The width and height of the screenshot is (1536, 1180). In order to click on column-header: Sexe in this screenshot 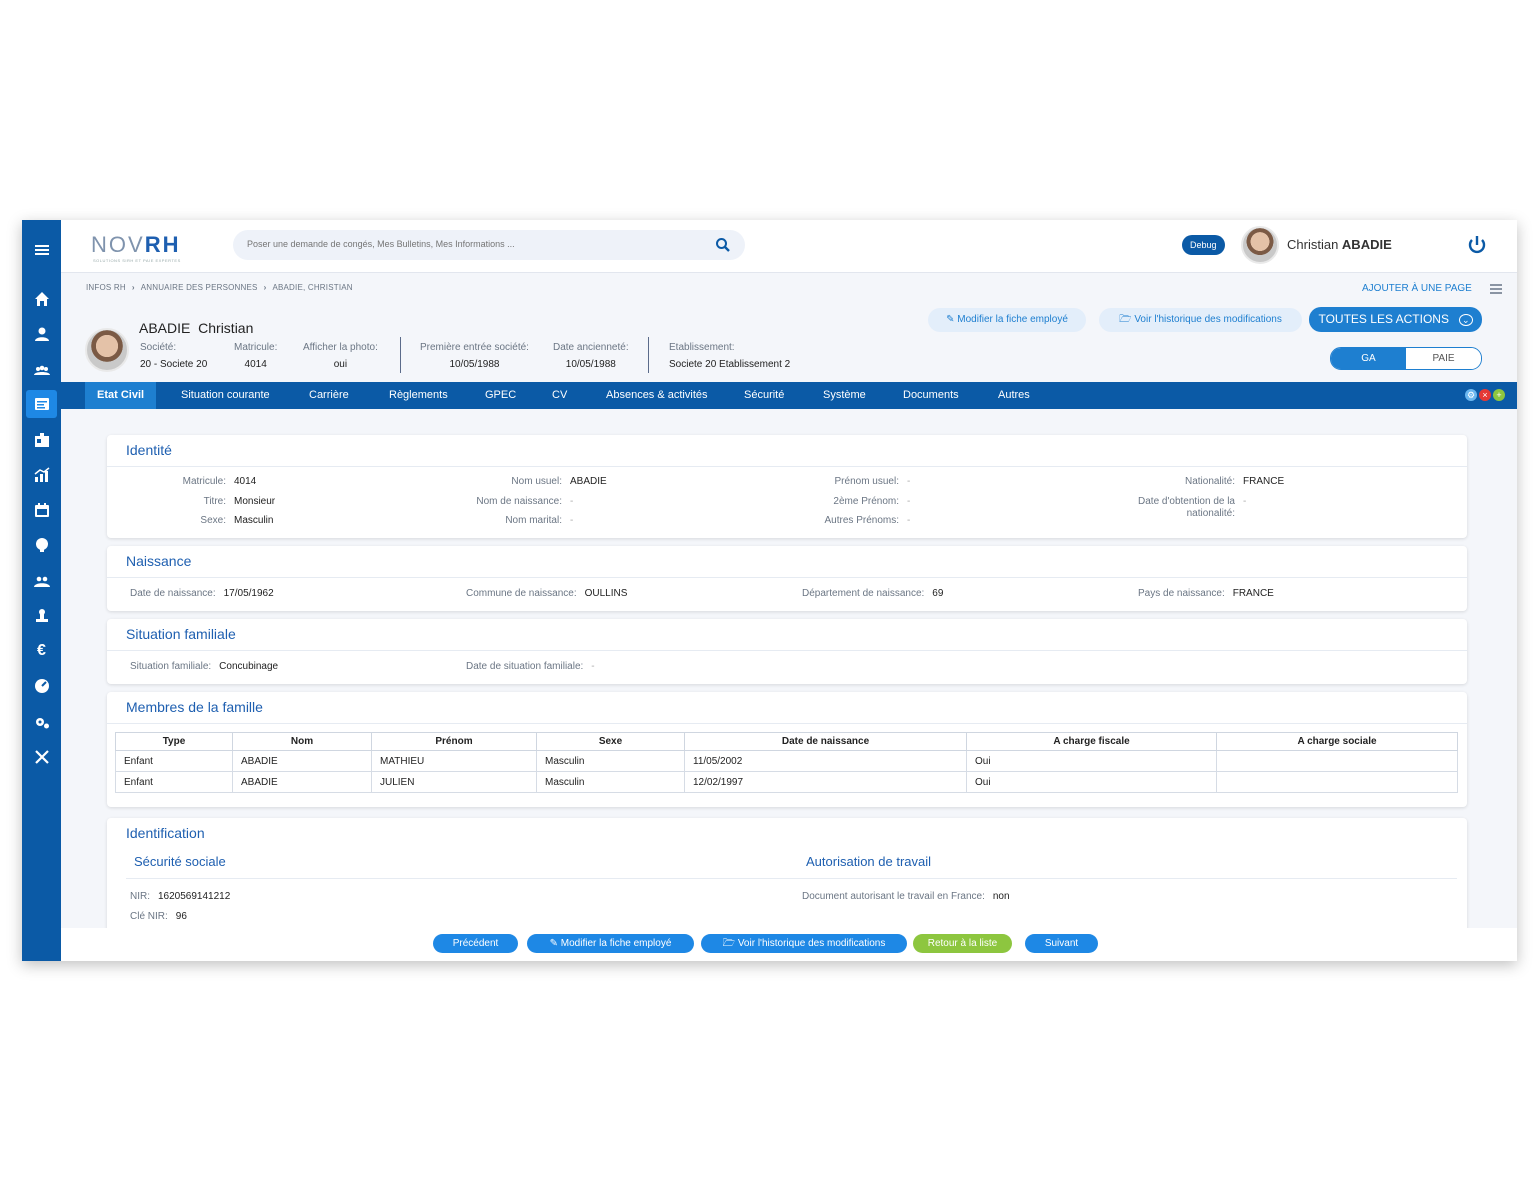, I will do `click(610, 741)`.